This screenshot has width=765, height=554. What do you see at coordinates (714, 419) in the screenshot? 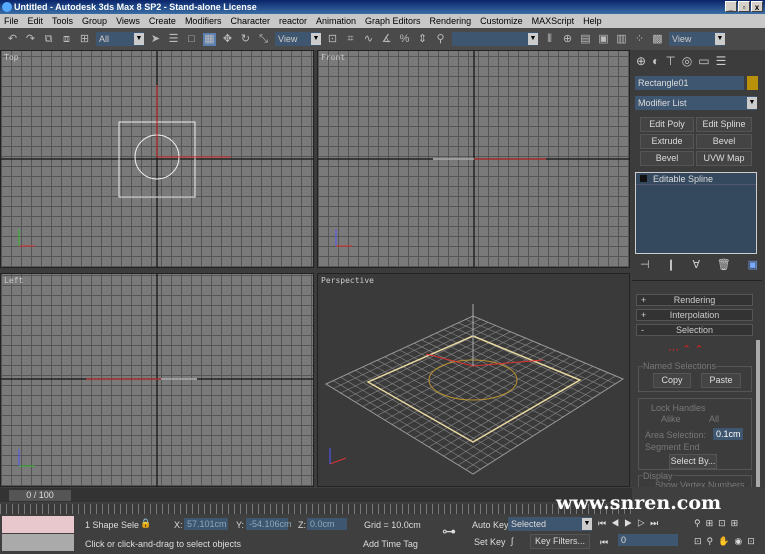
I see `all-radio: All` at bounding box center [714, 419].